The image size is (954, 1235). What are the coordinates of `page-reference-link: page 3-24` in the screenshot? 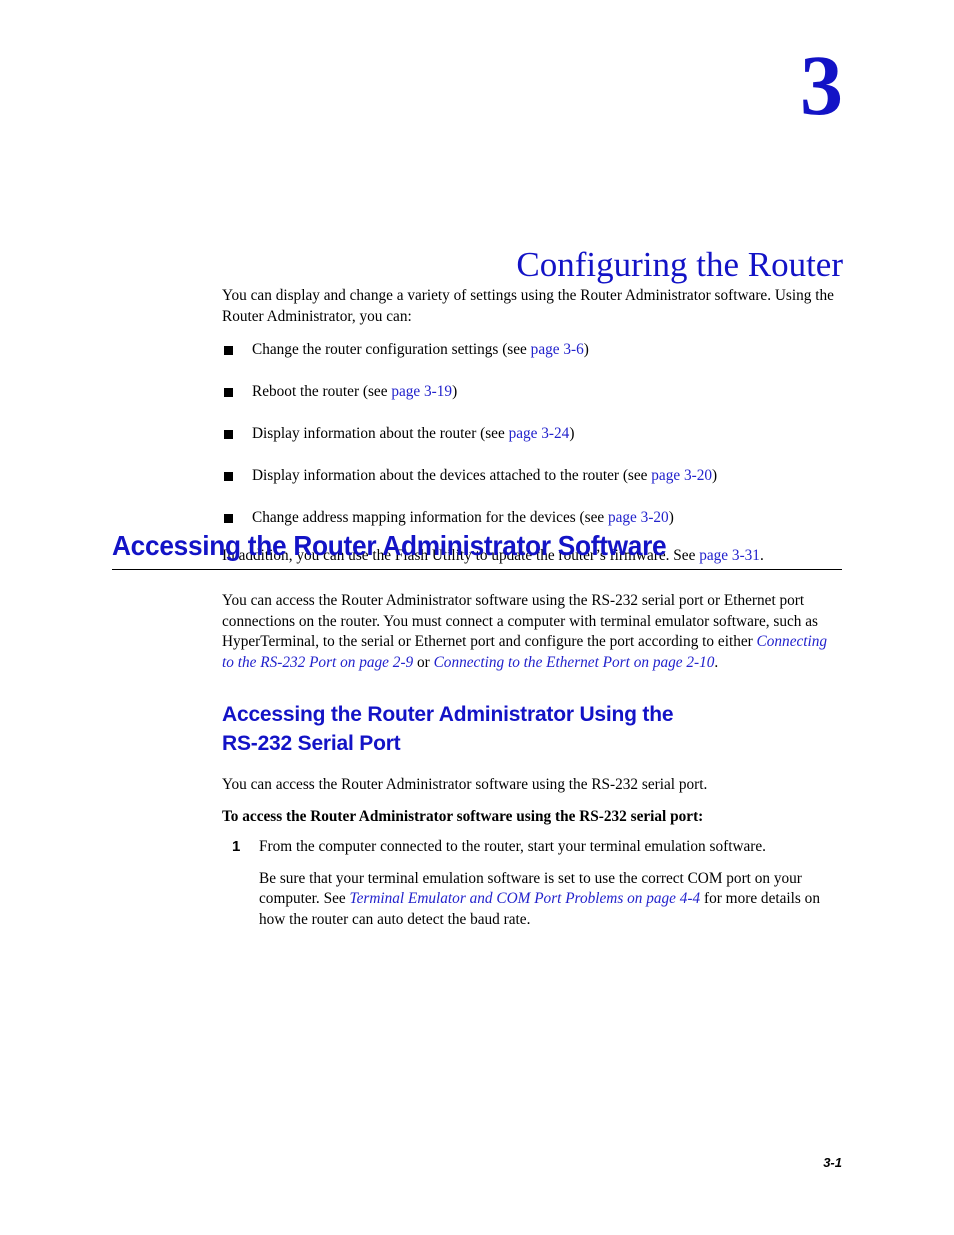 It's located at (539, 433).